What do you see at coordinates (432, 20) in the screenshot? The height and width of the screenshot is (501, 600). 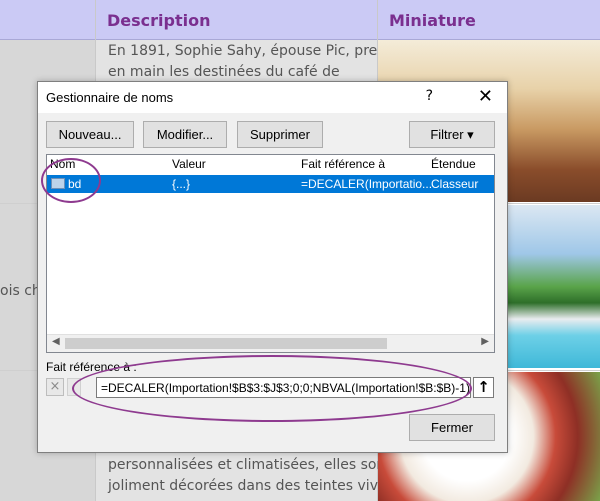 I see `header-miniature-label: Miniature` at bounding box center [432, 20].